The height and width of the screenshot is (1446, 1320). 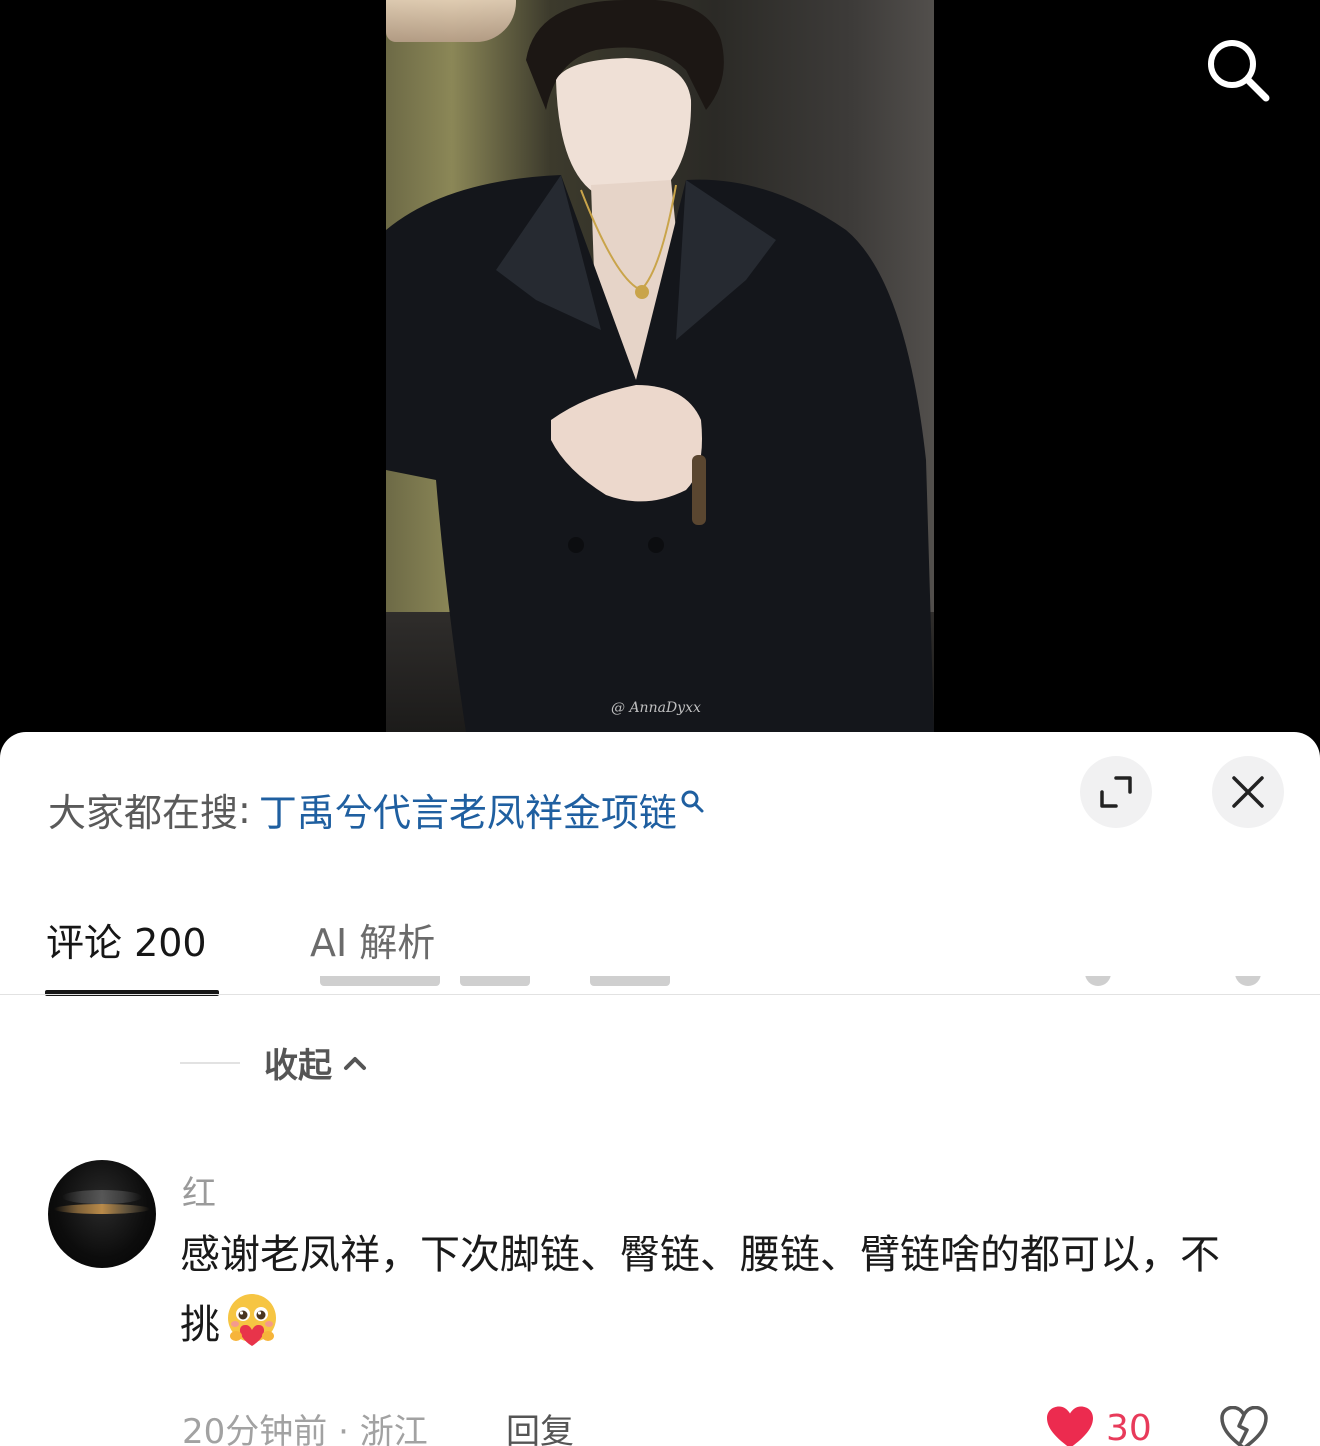 What do you see at coordinates (1129, 1426) in the screenshot?
I see `like-count: 30` at bounding box center [1129, 1426].